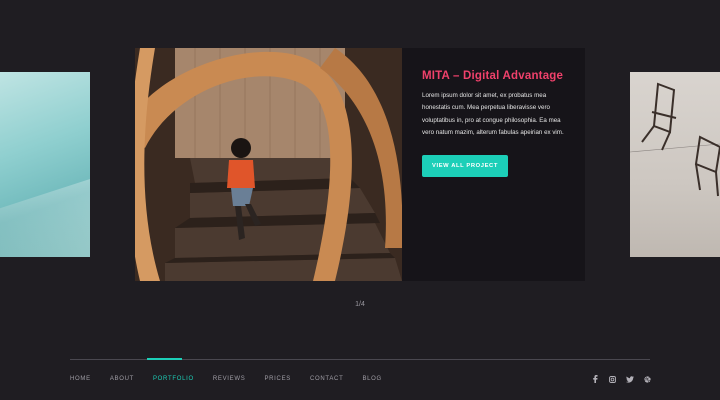 The height and width of the screenshot is (400, 720). I want to click on nav-prices: PRICES, so click(277, 379).